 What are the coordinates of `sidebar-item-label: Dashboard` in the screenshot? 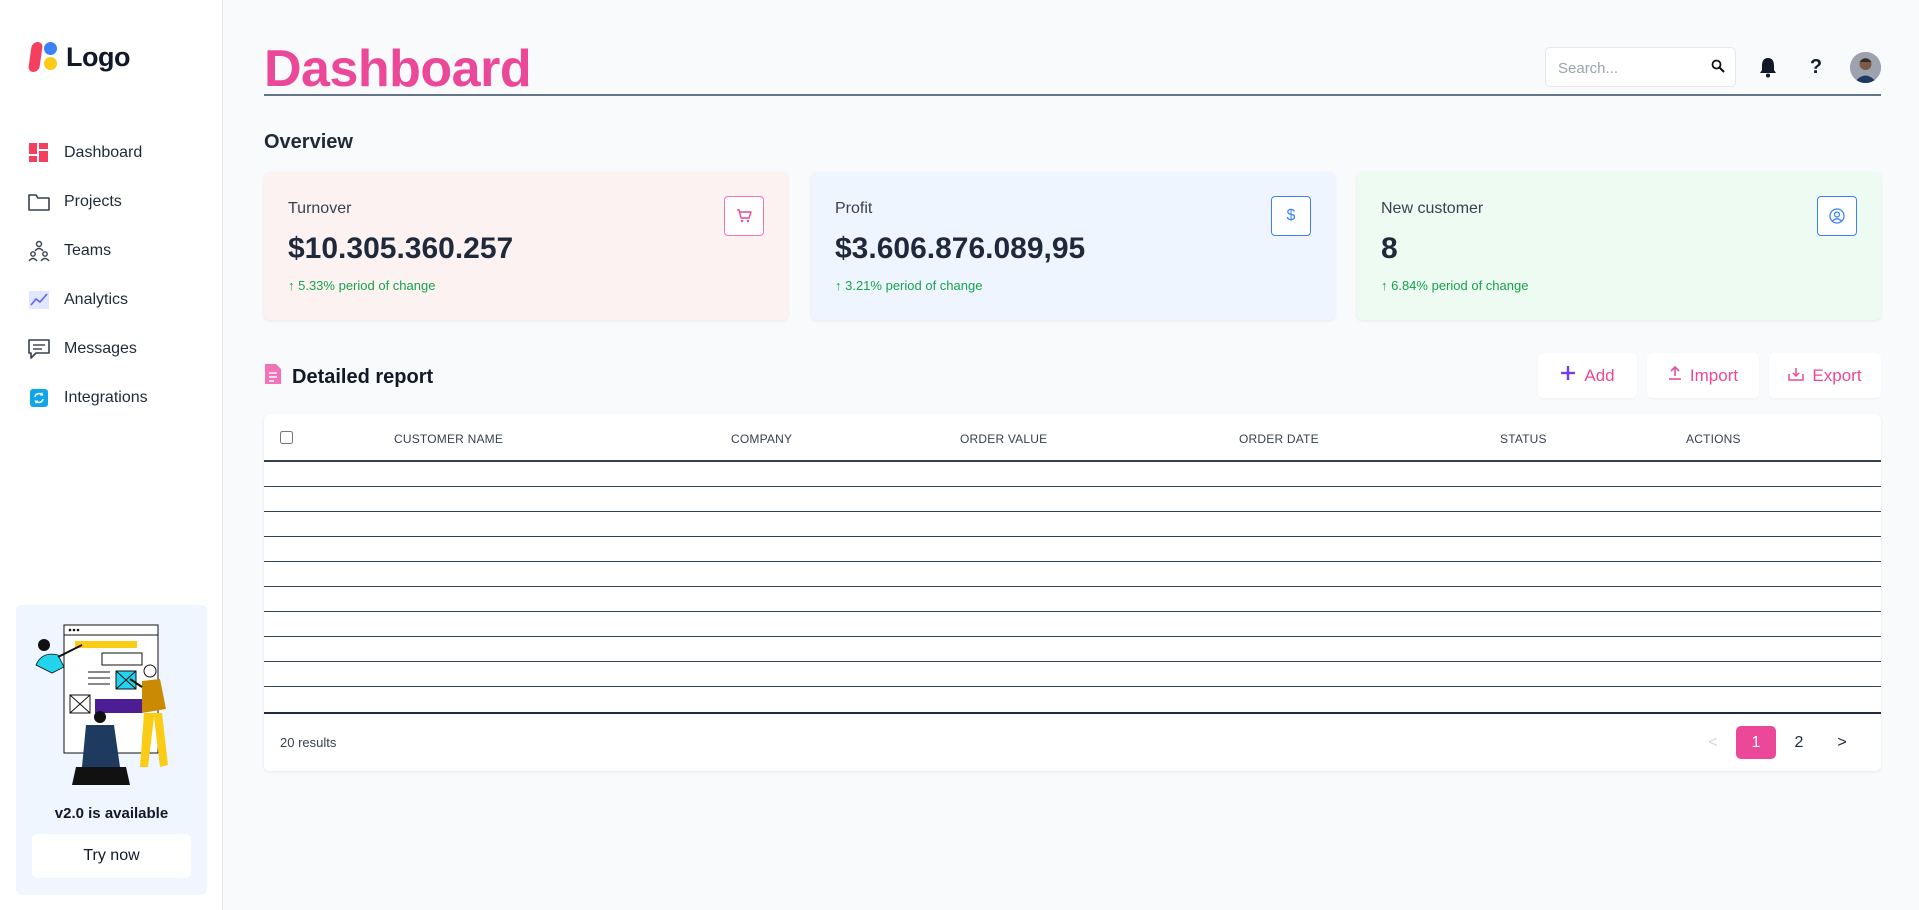 It's located at (103, 152).